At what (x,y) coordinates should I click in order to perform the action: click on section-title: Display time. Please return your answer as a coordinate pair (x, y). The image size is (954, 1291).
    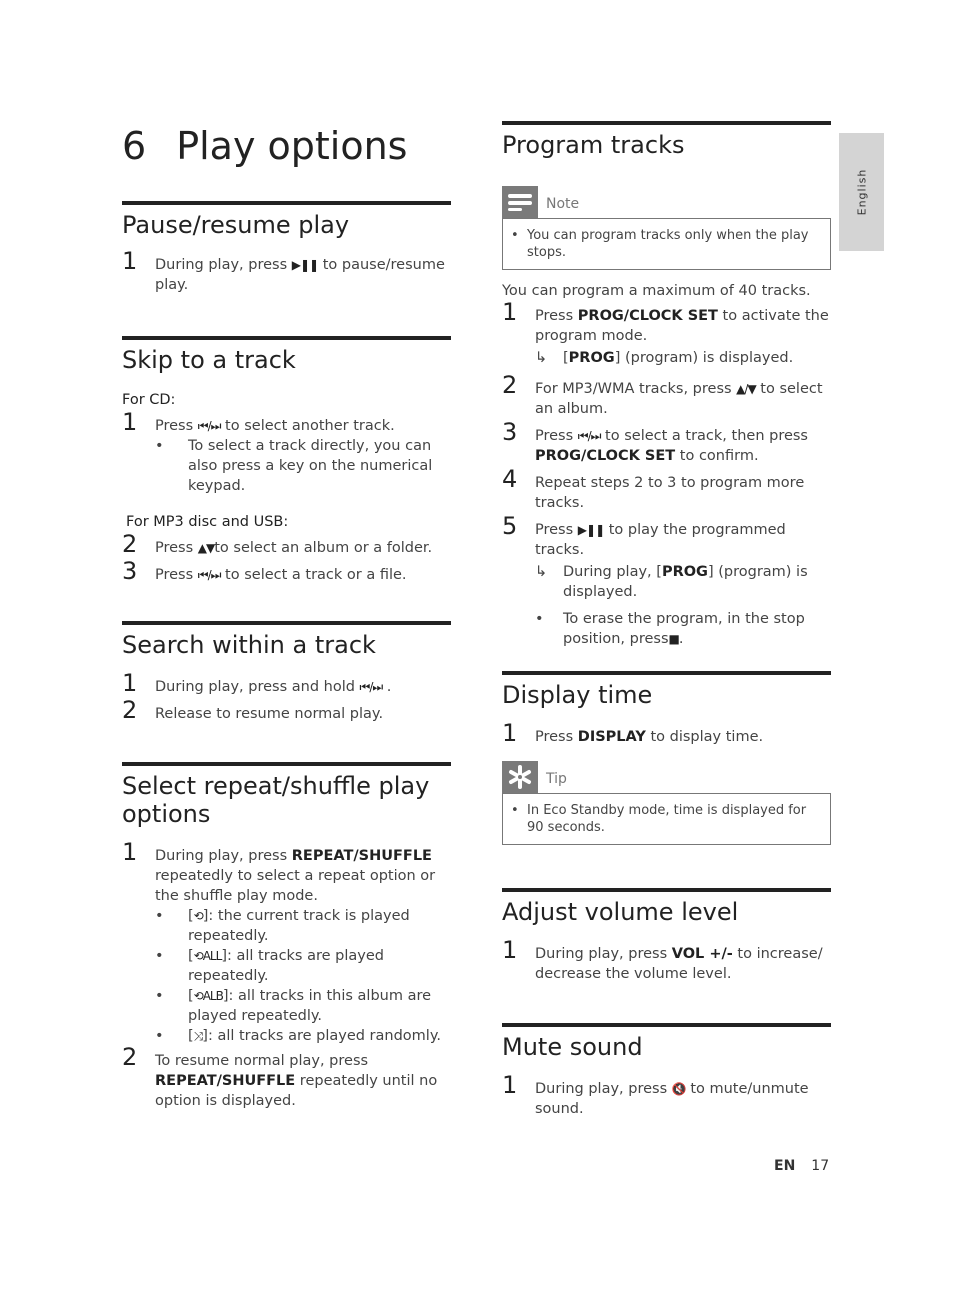
    Looking at the image, I should click on (577, 695).